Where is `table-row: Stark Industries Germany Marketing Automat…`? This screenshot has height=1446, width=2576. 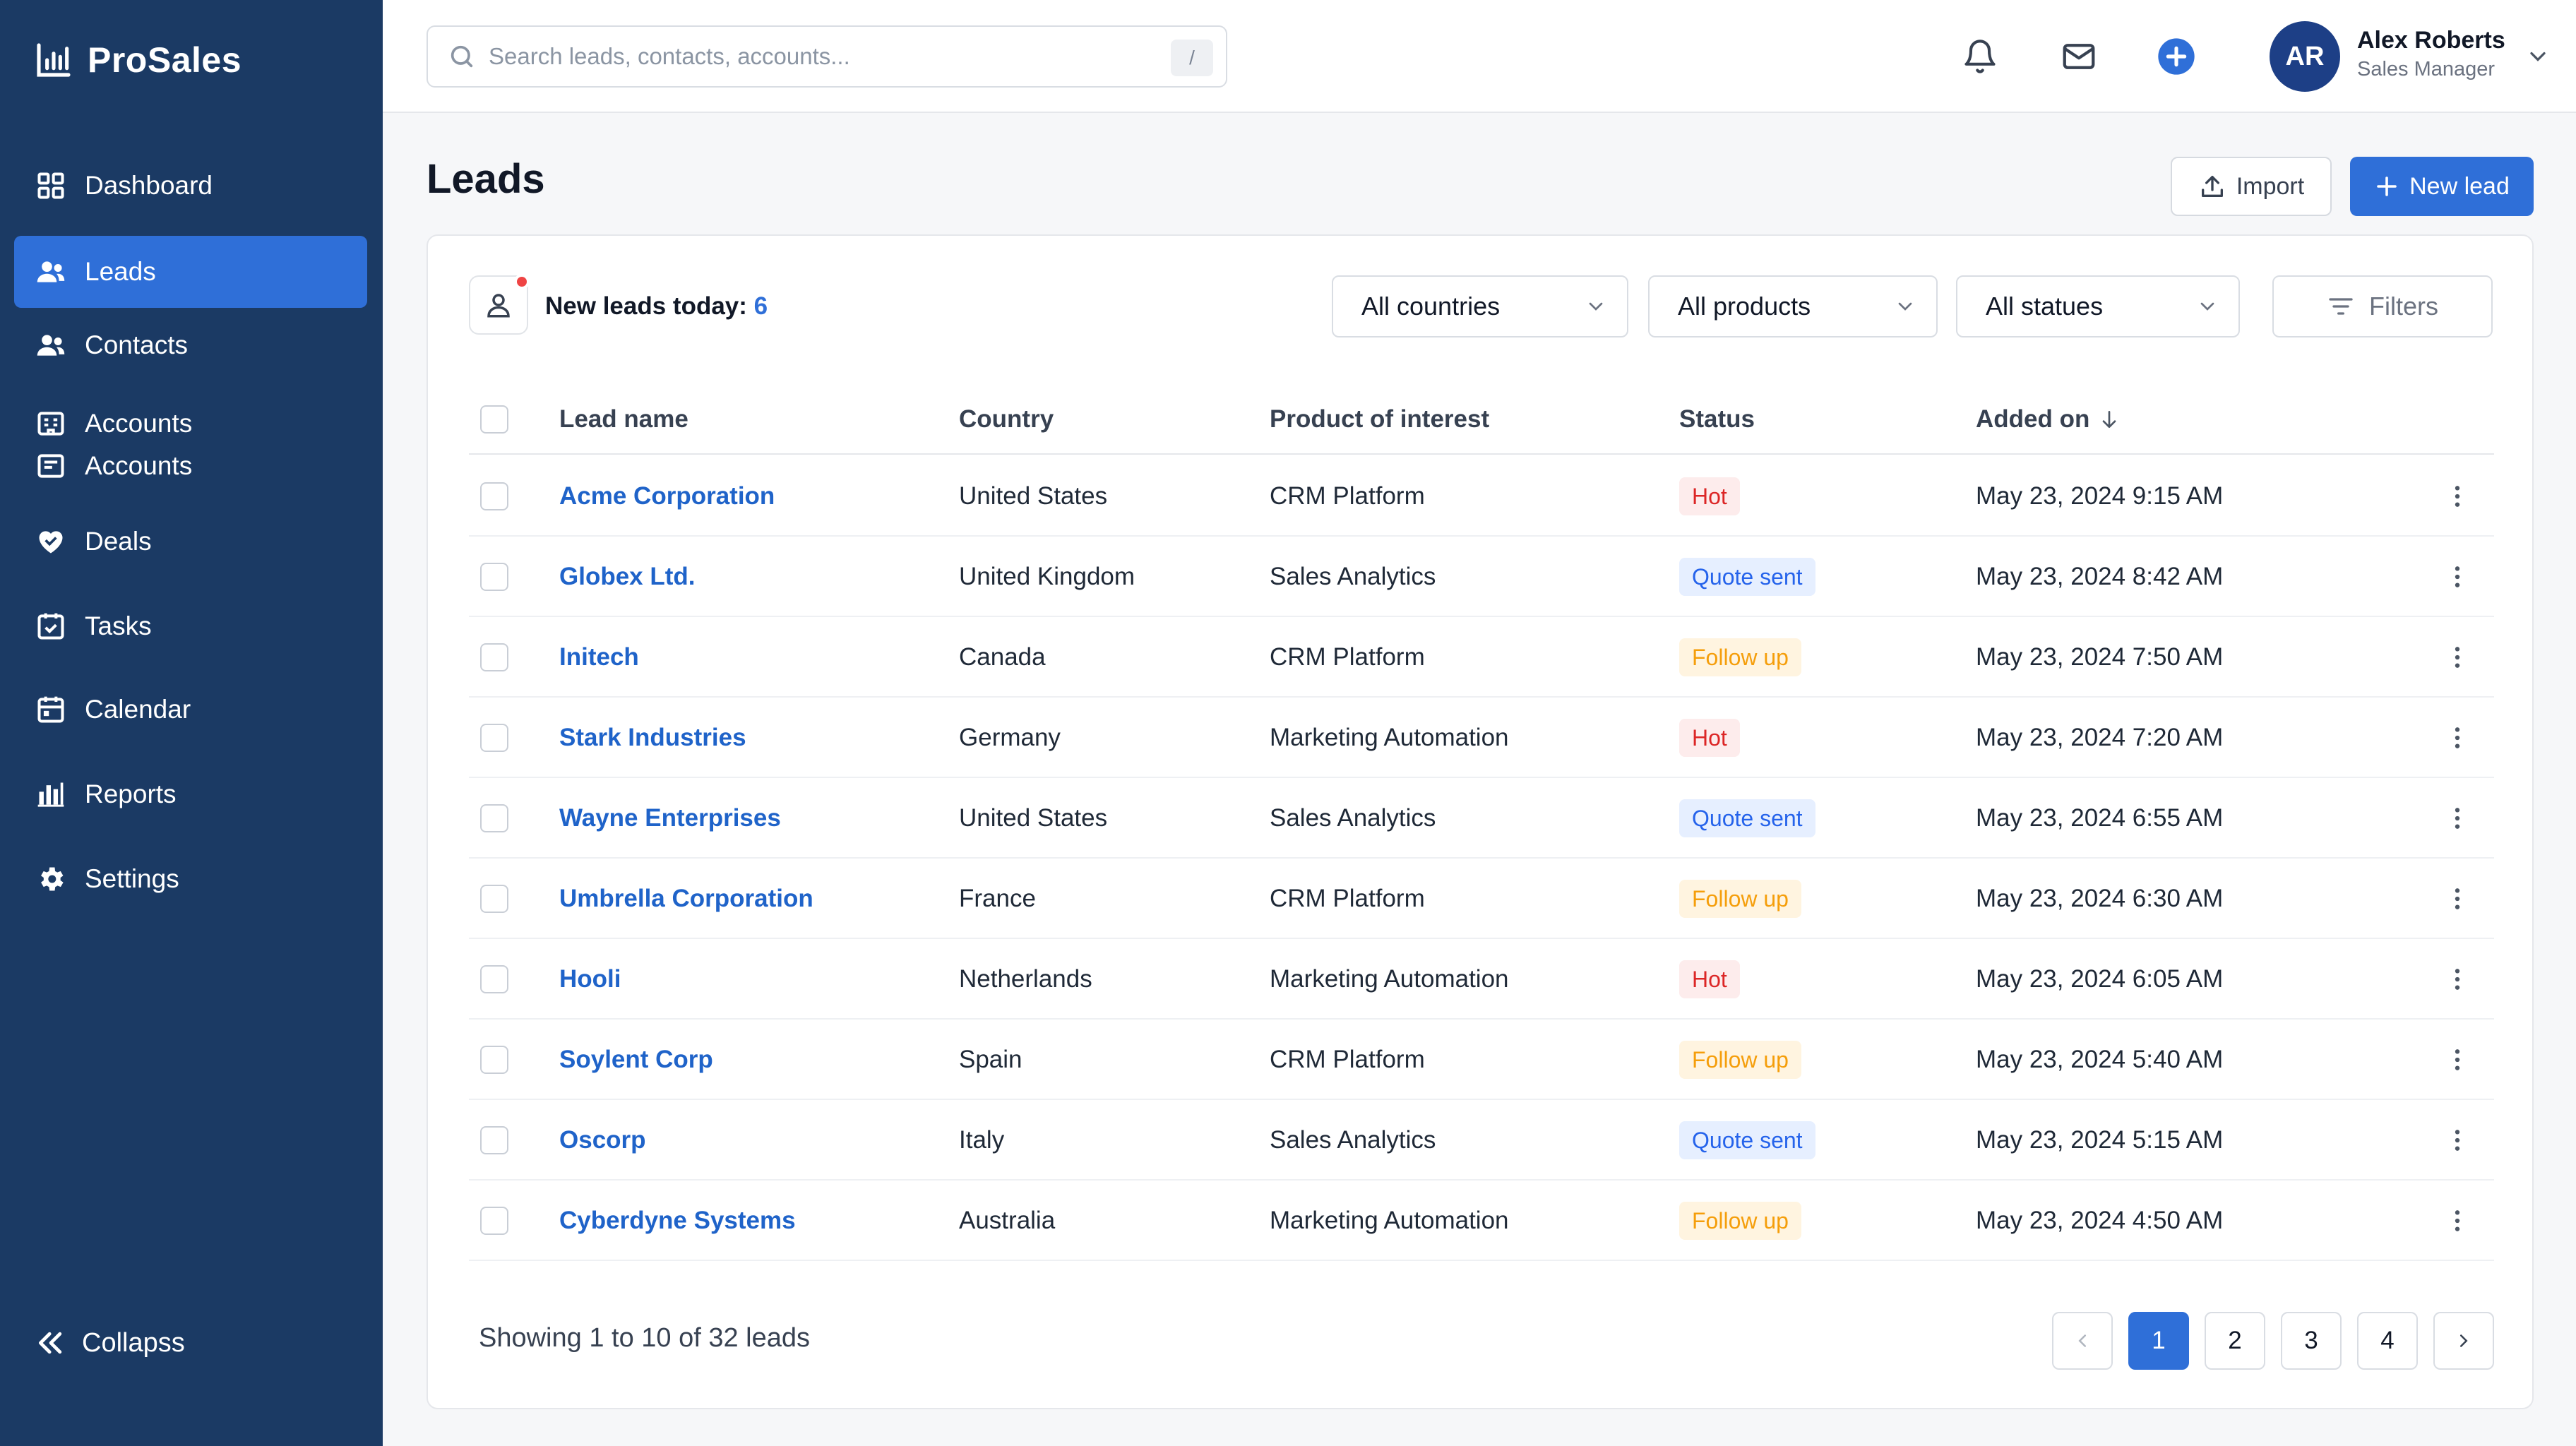
table-row: Stark Industries Germany Marketing Automat… is located at coordinates (1481, 738).